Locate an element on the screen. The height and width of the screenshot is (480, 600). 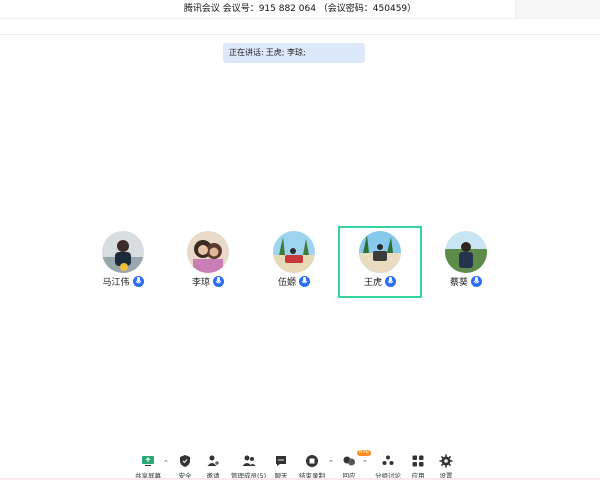
speaking-indicator: 正在讲话: 王虎; 李琼; is located at coordinates (294, 53).